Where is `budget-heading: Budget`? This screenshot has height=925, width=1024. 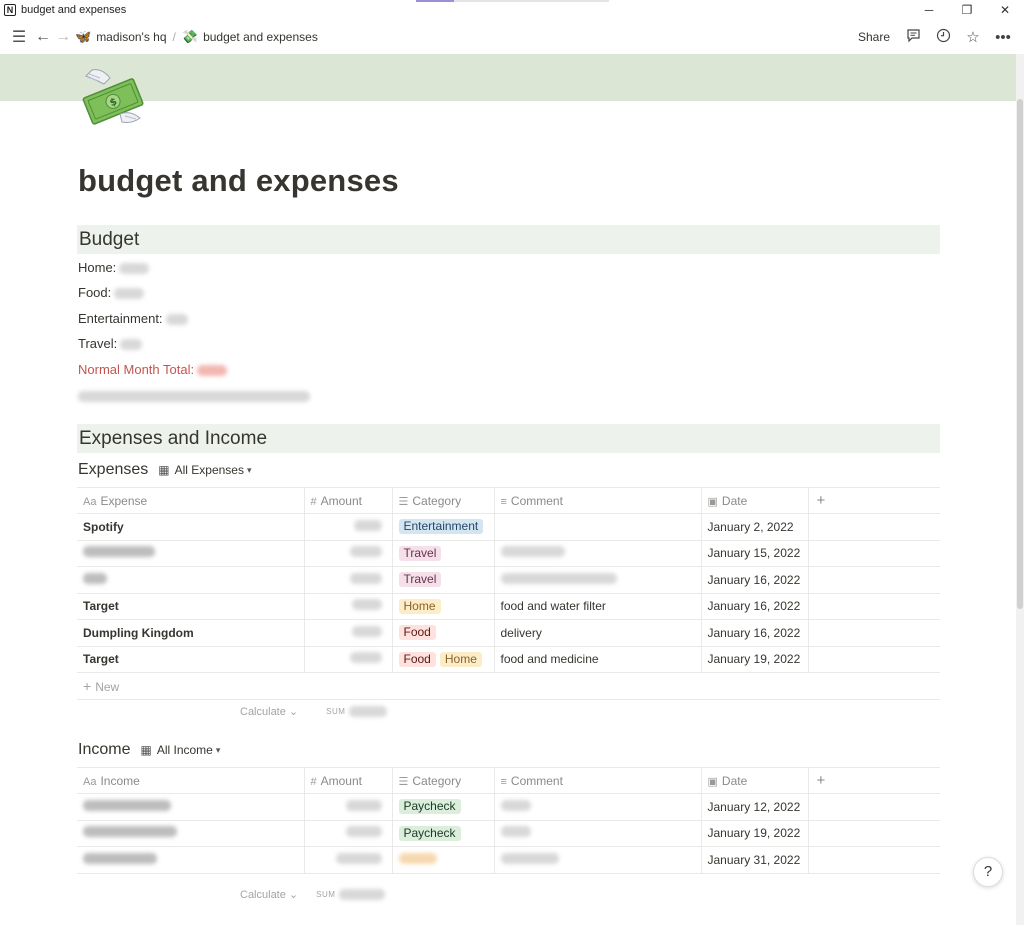
budget-heading: Budget is located at coordinates (508, 239).